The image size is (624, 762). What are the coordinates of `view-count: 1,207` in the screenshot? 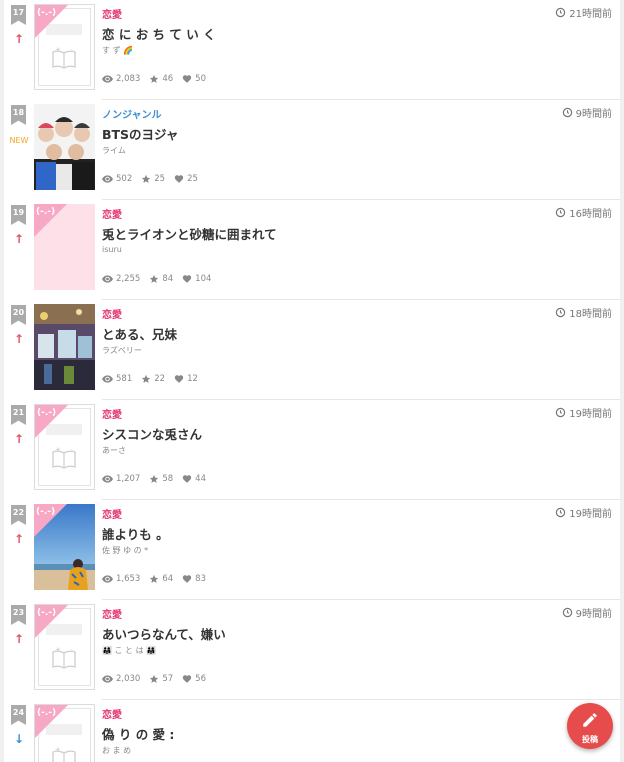 It's located at (121, 479).